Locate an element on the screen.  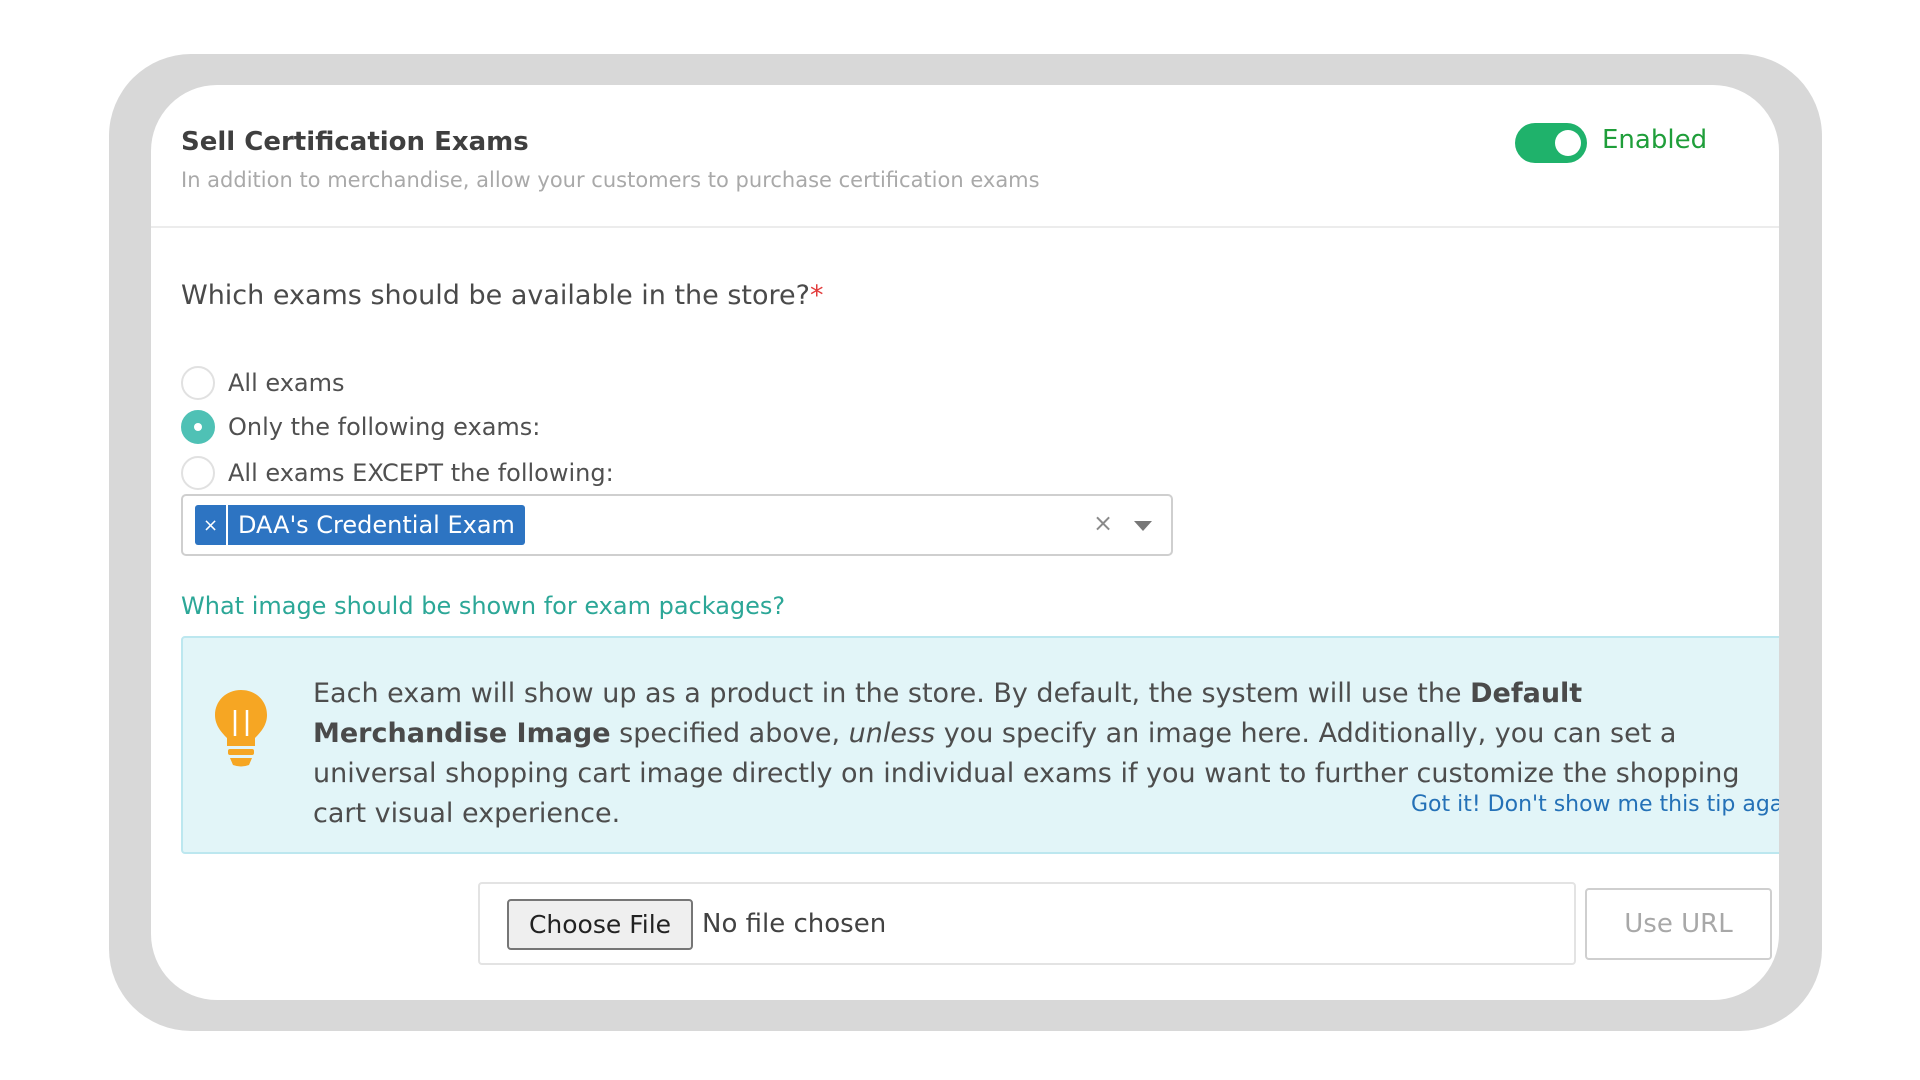
radio-label: Only the following exams: is located at coordinates (384, 427).